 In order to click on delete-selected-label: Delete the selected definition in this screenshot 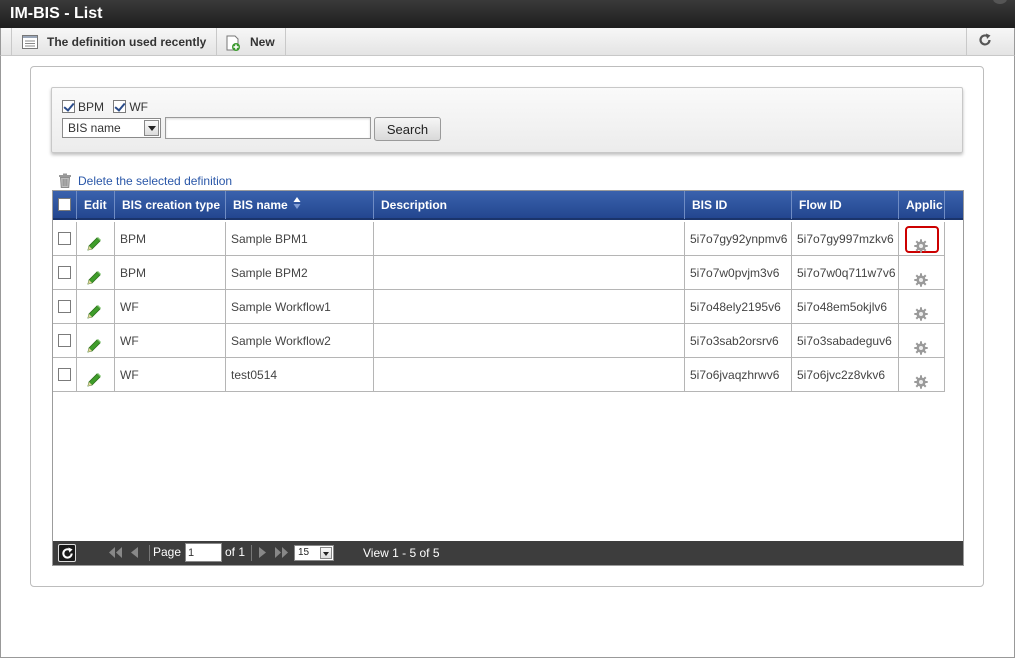, I will do `click(155, 180)`.